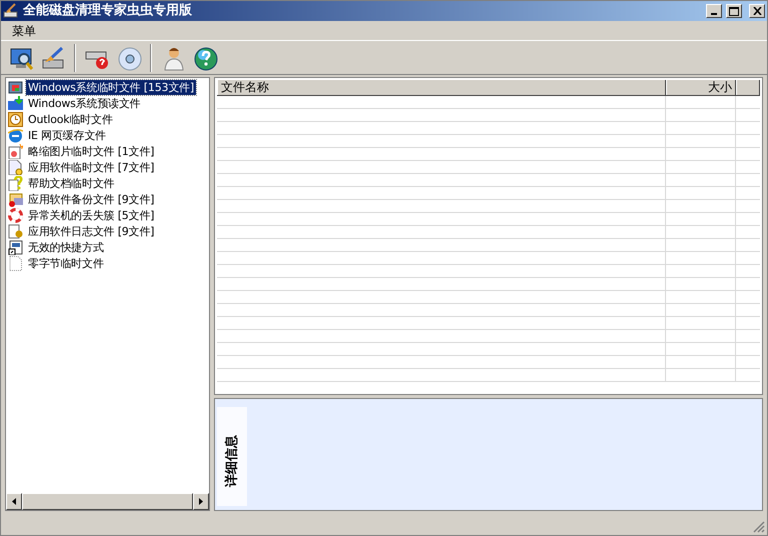  I want to click on tree-item: 帮助文档临时文件, so click(71, 183).